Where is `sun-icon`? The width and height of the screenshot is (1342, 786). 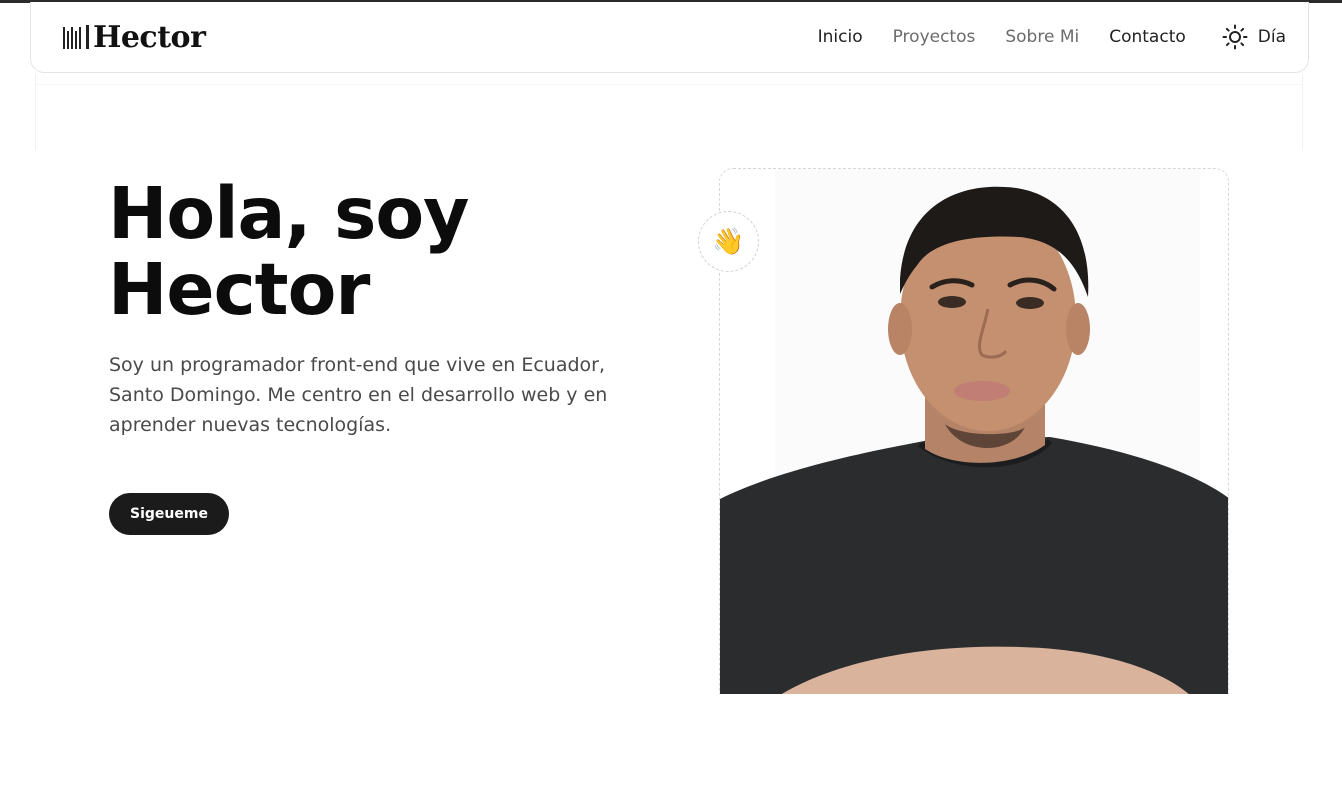
sun-icon is located at coordinates (1235, 37).